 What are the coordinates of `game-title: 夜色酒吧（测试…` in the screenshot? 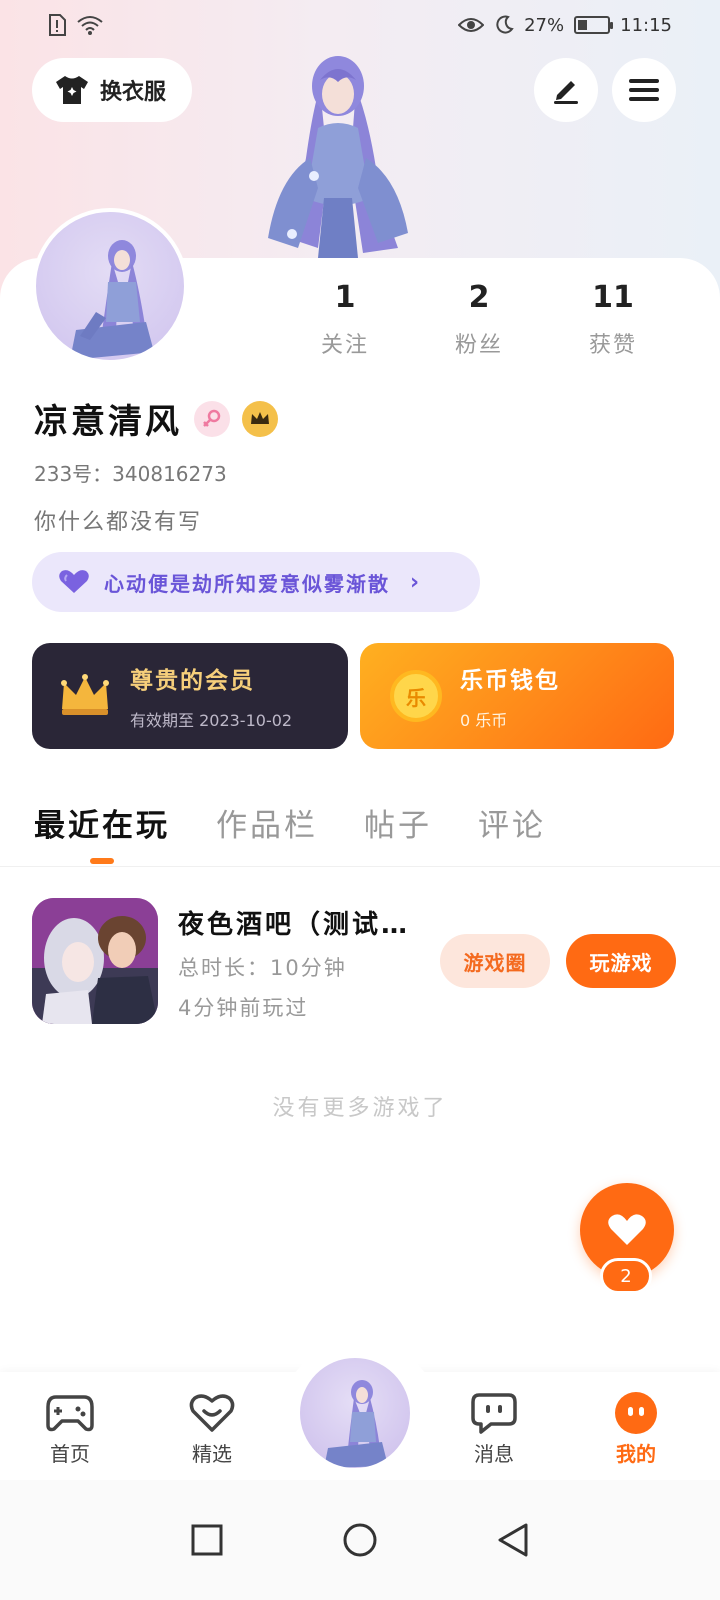 It's located at (294, 925).